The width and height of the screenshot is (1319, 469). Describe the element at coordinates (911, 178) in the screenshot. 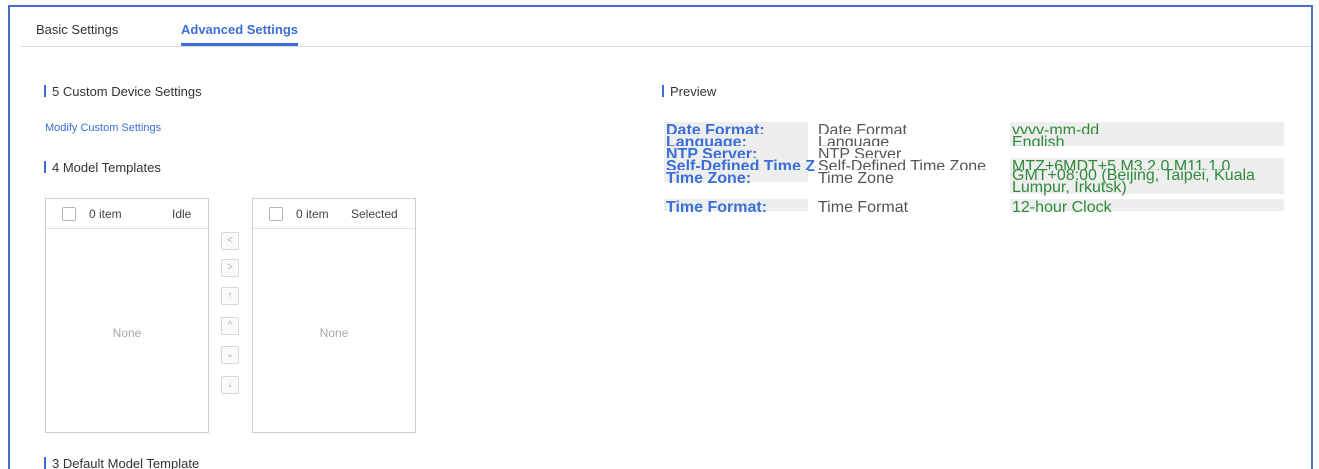

I see `preview-name-time-zone: Time Zone` at that location.